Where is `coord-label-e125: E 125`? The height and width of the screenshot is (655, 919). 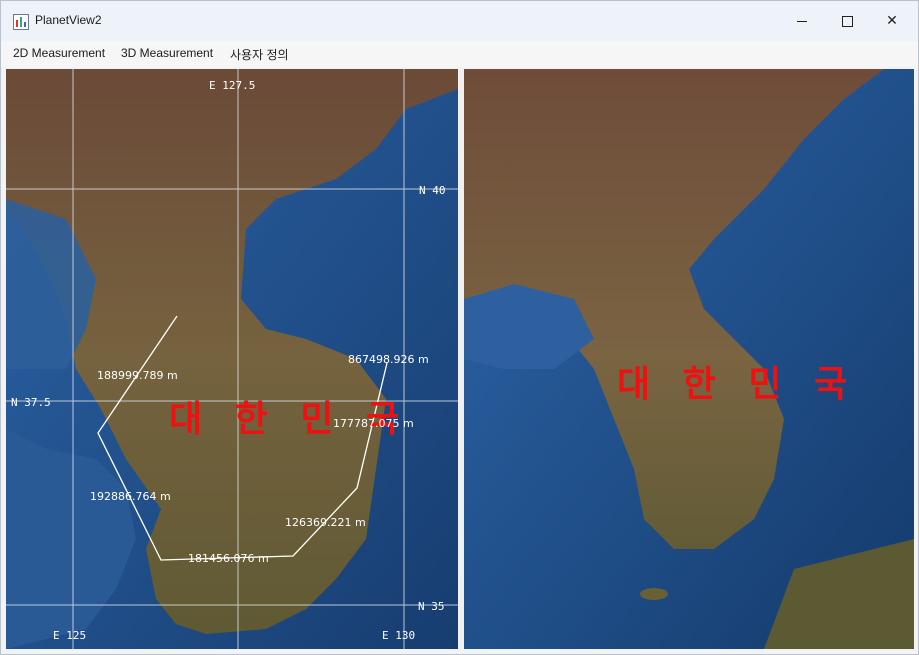
coord-label-e125: E 125 is located at coordinates (69, 635).